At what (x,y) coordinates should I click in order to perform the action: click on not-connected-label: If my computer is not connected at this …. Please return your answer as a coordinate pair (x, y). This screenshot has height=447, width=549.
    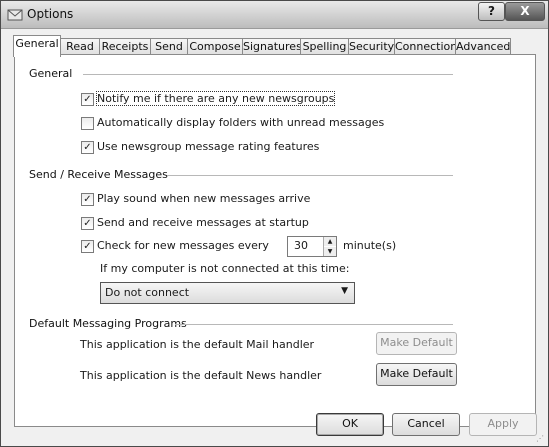
    Looking at the image, I should click on (225, 268).